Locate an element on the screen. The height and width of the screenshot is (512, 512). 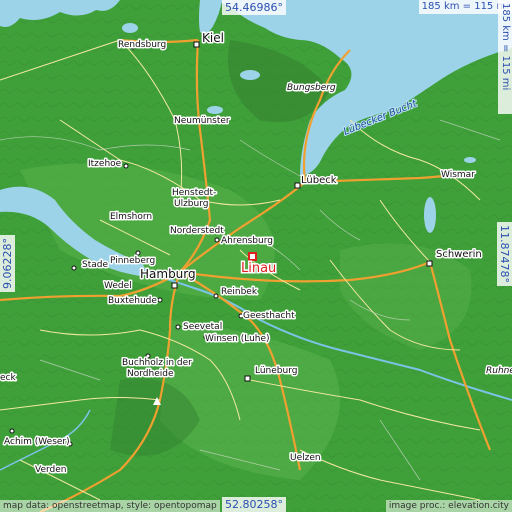
place-label-buchholz-line1: Buchholz in der is located at coordinates (157, 363).